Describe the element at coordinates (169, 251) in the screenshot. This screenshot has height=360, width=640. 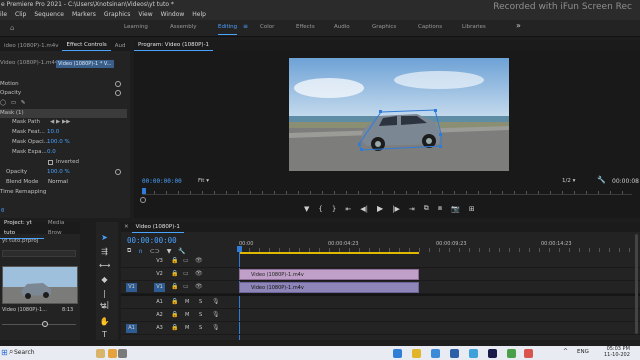
I see `add-marker-icon: ▼` at that location.